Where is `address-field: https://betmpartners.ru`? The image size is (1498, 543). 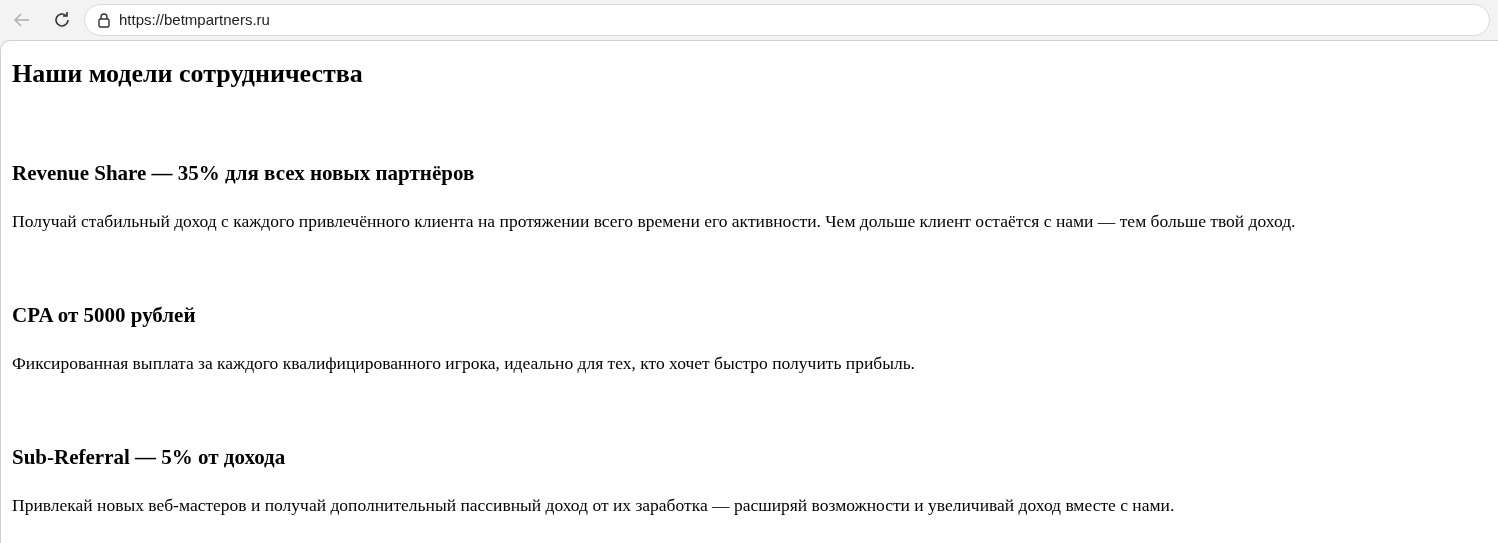 address-field: https://betmpartners.ru is located at coordinates (787, 20).